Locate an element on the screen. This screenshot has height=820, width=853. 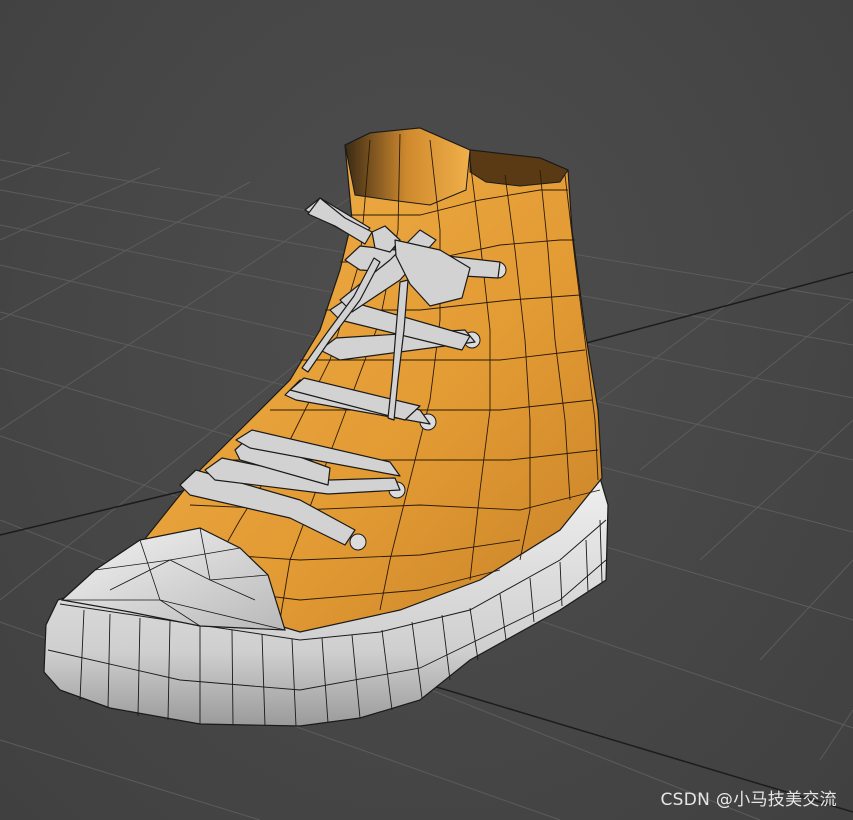
watermark-text: CSDN @小马技美交流 is located at coordinates (748, 800).